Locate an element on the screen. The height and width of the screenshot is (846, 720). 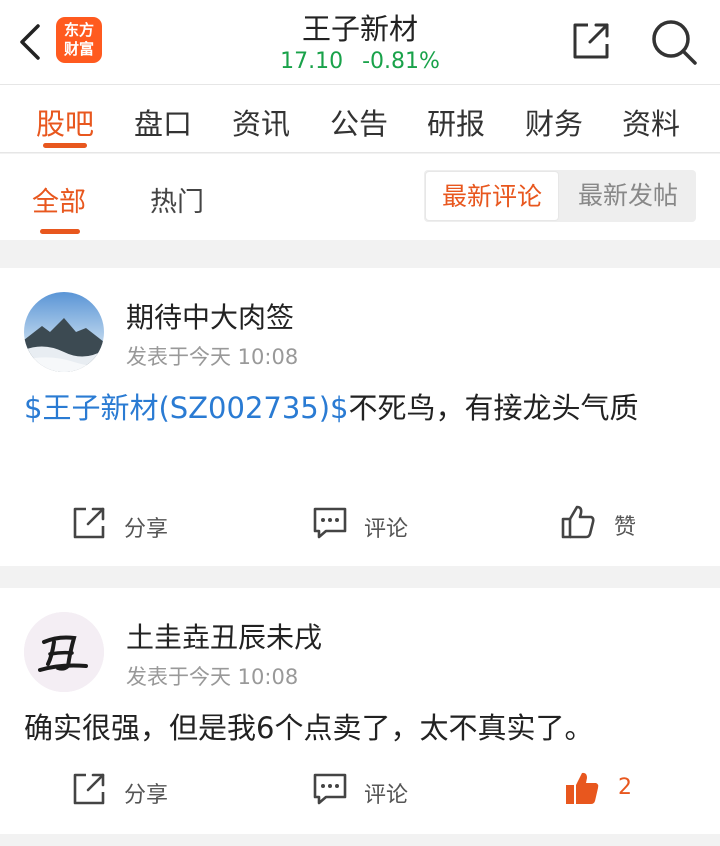
sub-tab-bar: 全部 热门 最新评论 最新发帖 is located at coordinates (360, 197).